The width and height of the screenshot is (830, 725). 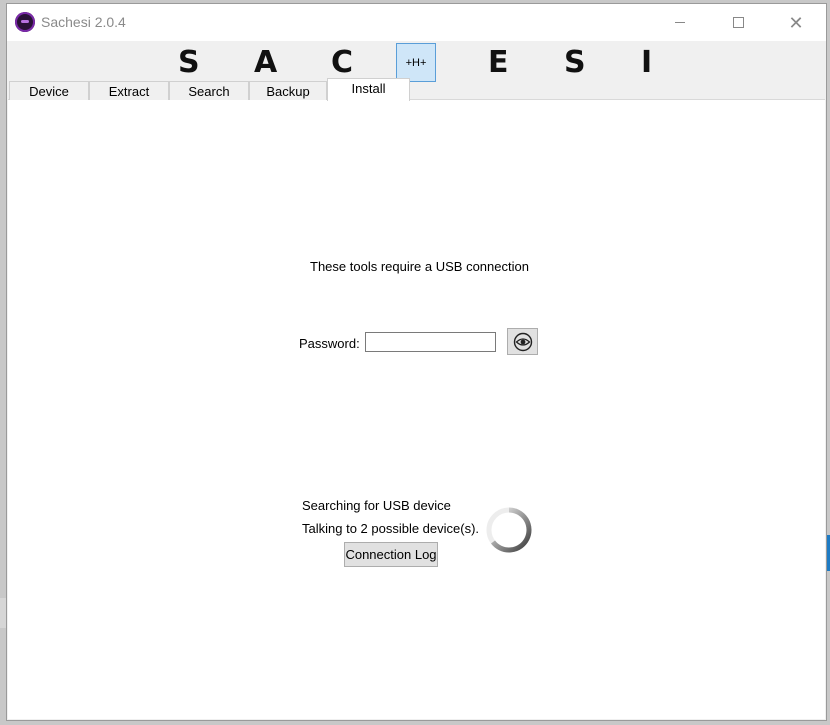 I want to click on password-label: Password:, so click(x=329, y=343).